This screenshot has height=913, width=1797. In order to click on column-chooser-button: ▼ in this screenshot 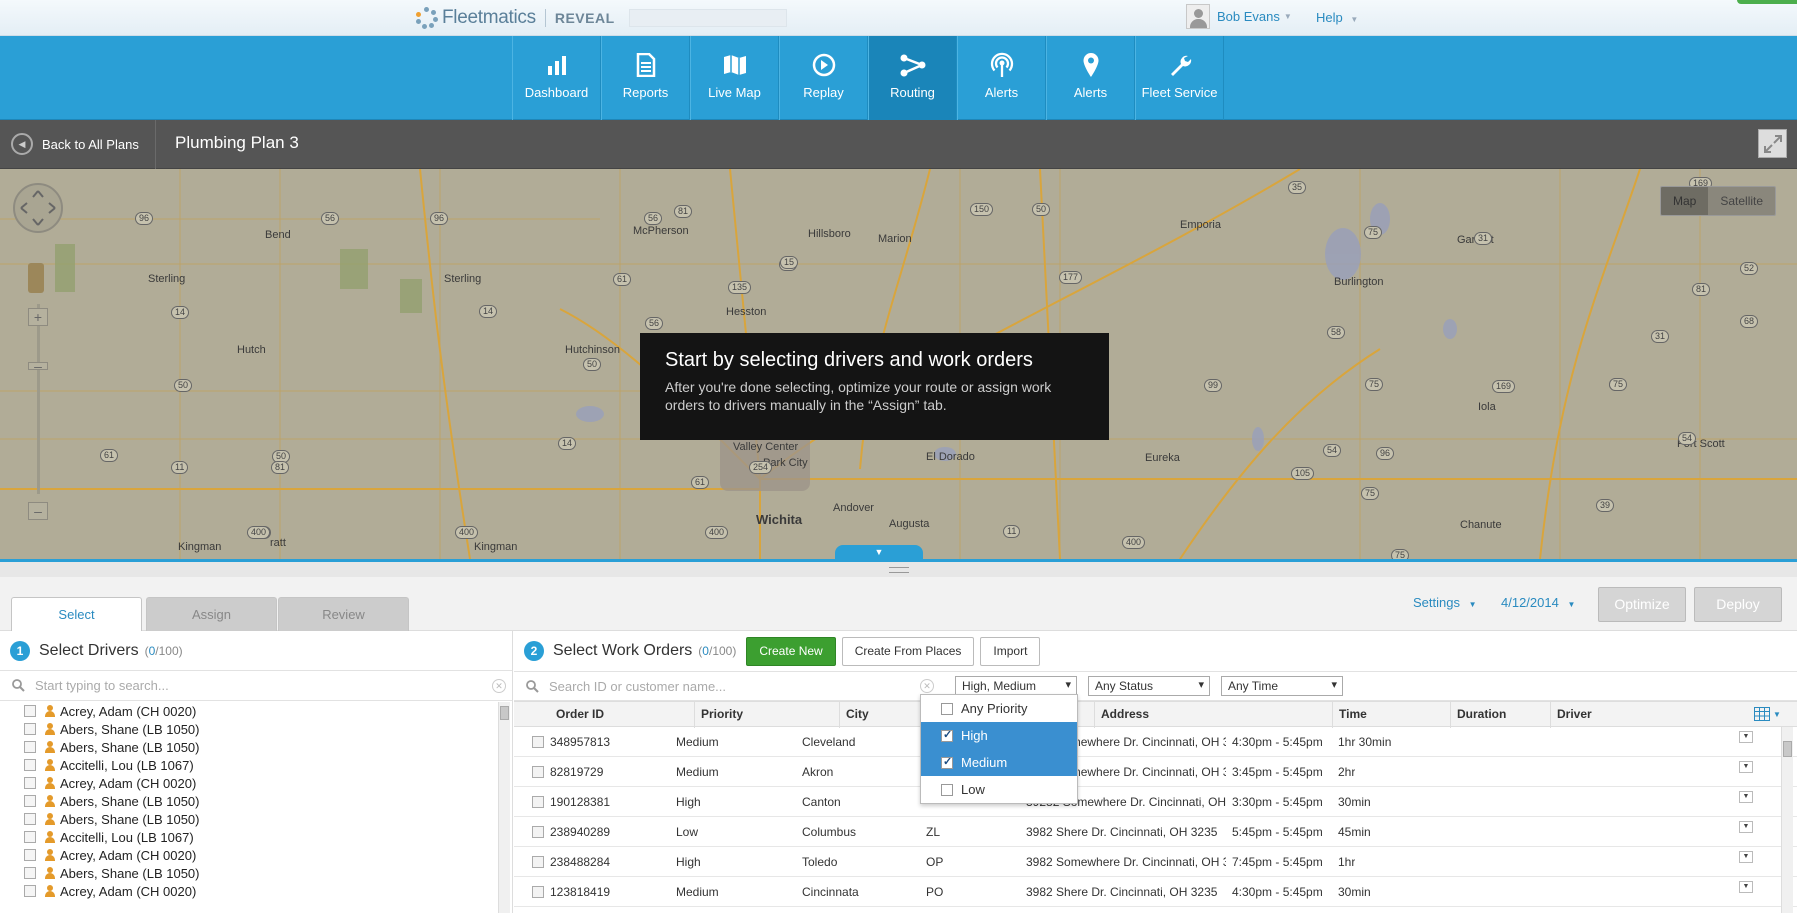, I will do `click(1769, 714)`.